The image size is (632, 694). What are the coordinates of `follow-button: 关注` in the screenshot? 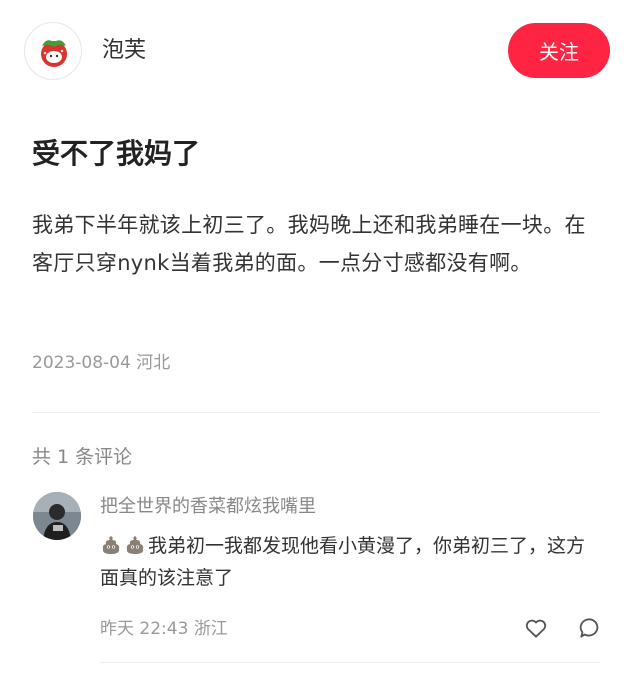 It's located at (559, 50).